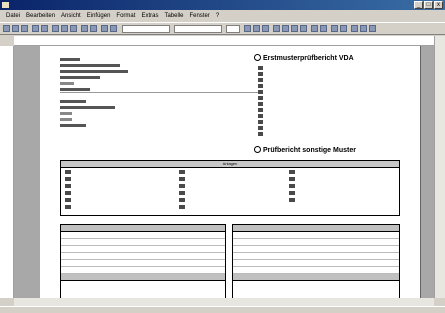  What do you see at coordinates (113, 28) in the screenshot?
I see `columns-icon` at bounding box center [113, 28].